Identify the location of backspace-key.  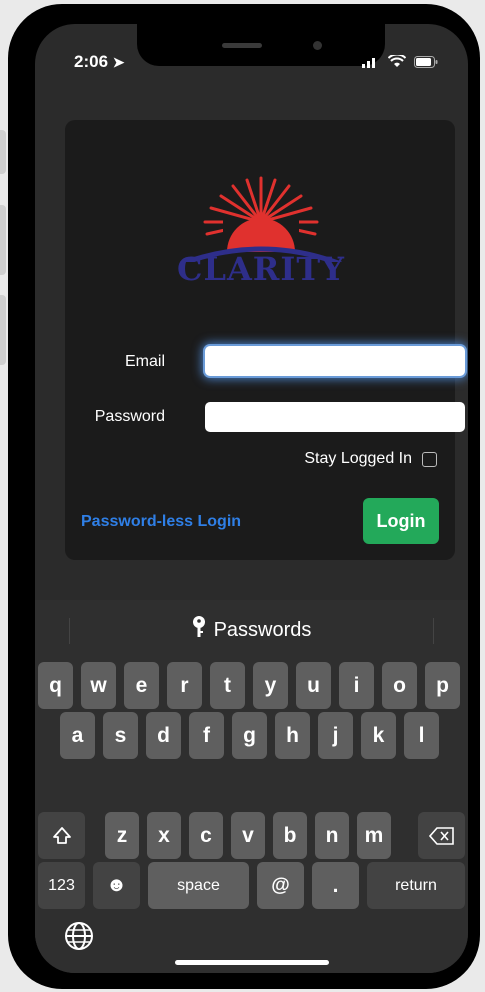
(441, 835).